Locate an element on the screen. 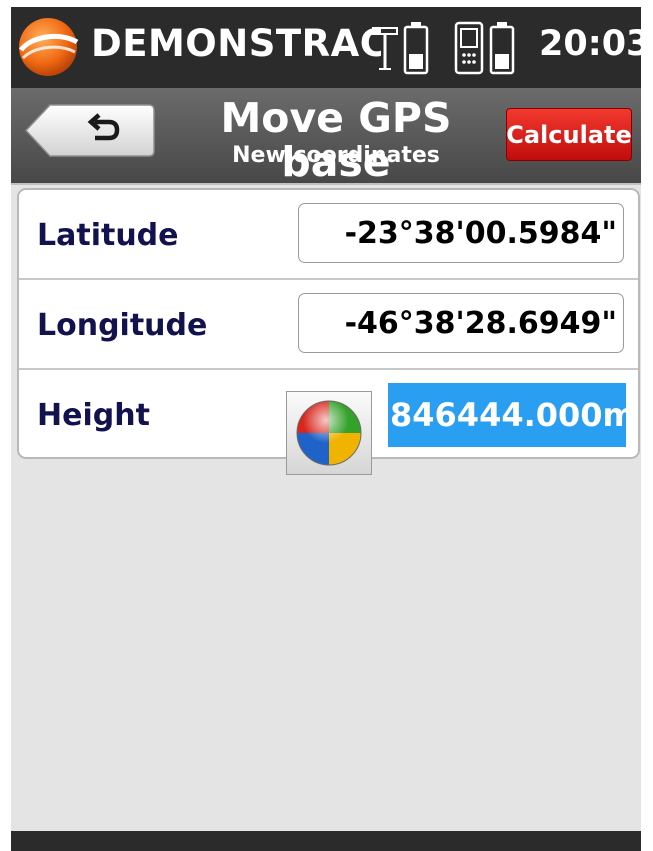 The image size is (653, 851). longitude-row: Longitude -46°38'28.6949" is located at coordinates (328, 325).